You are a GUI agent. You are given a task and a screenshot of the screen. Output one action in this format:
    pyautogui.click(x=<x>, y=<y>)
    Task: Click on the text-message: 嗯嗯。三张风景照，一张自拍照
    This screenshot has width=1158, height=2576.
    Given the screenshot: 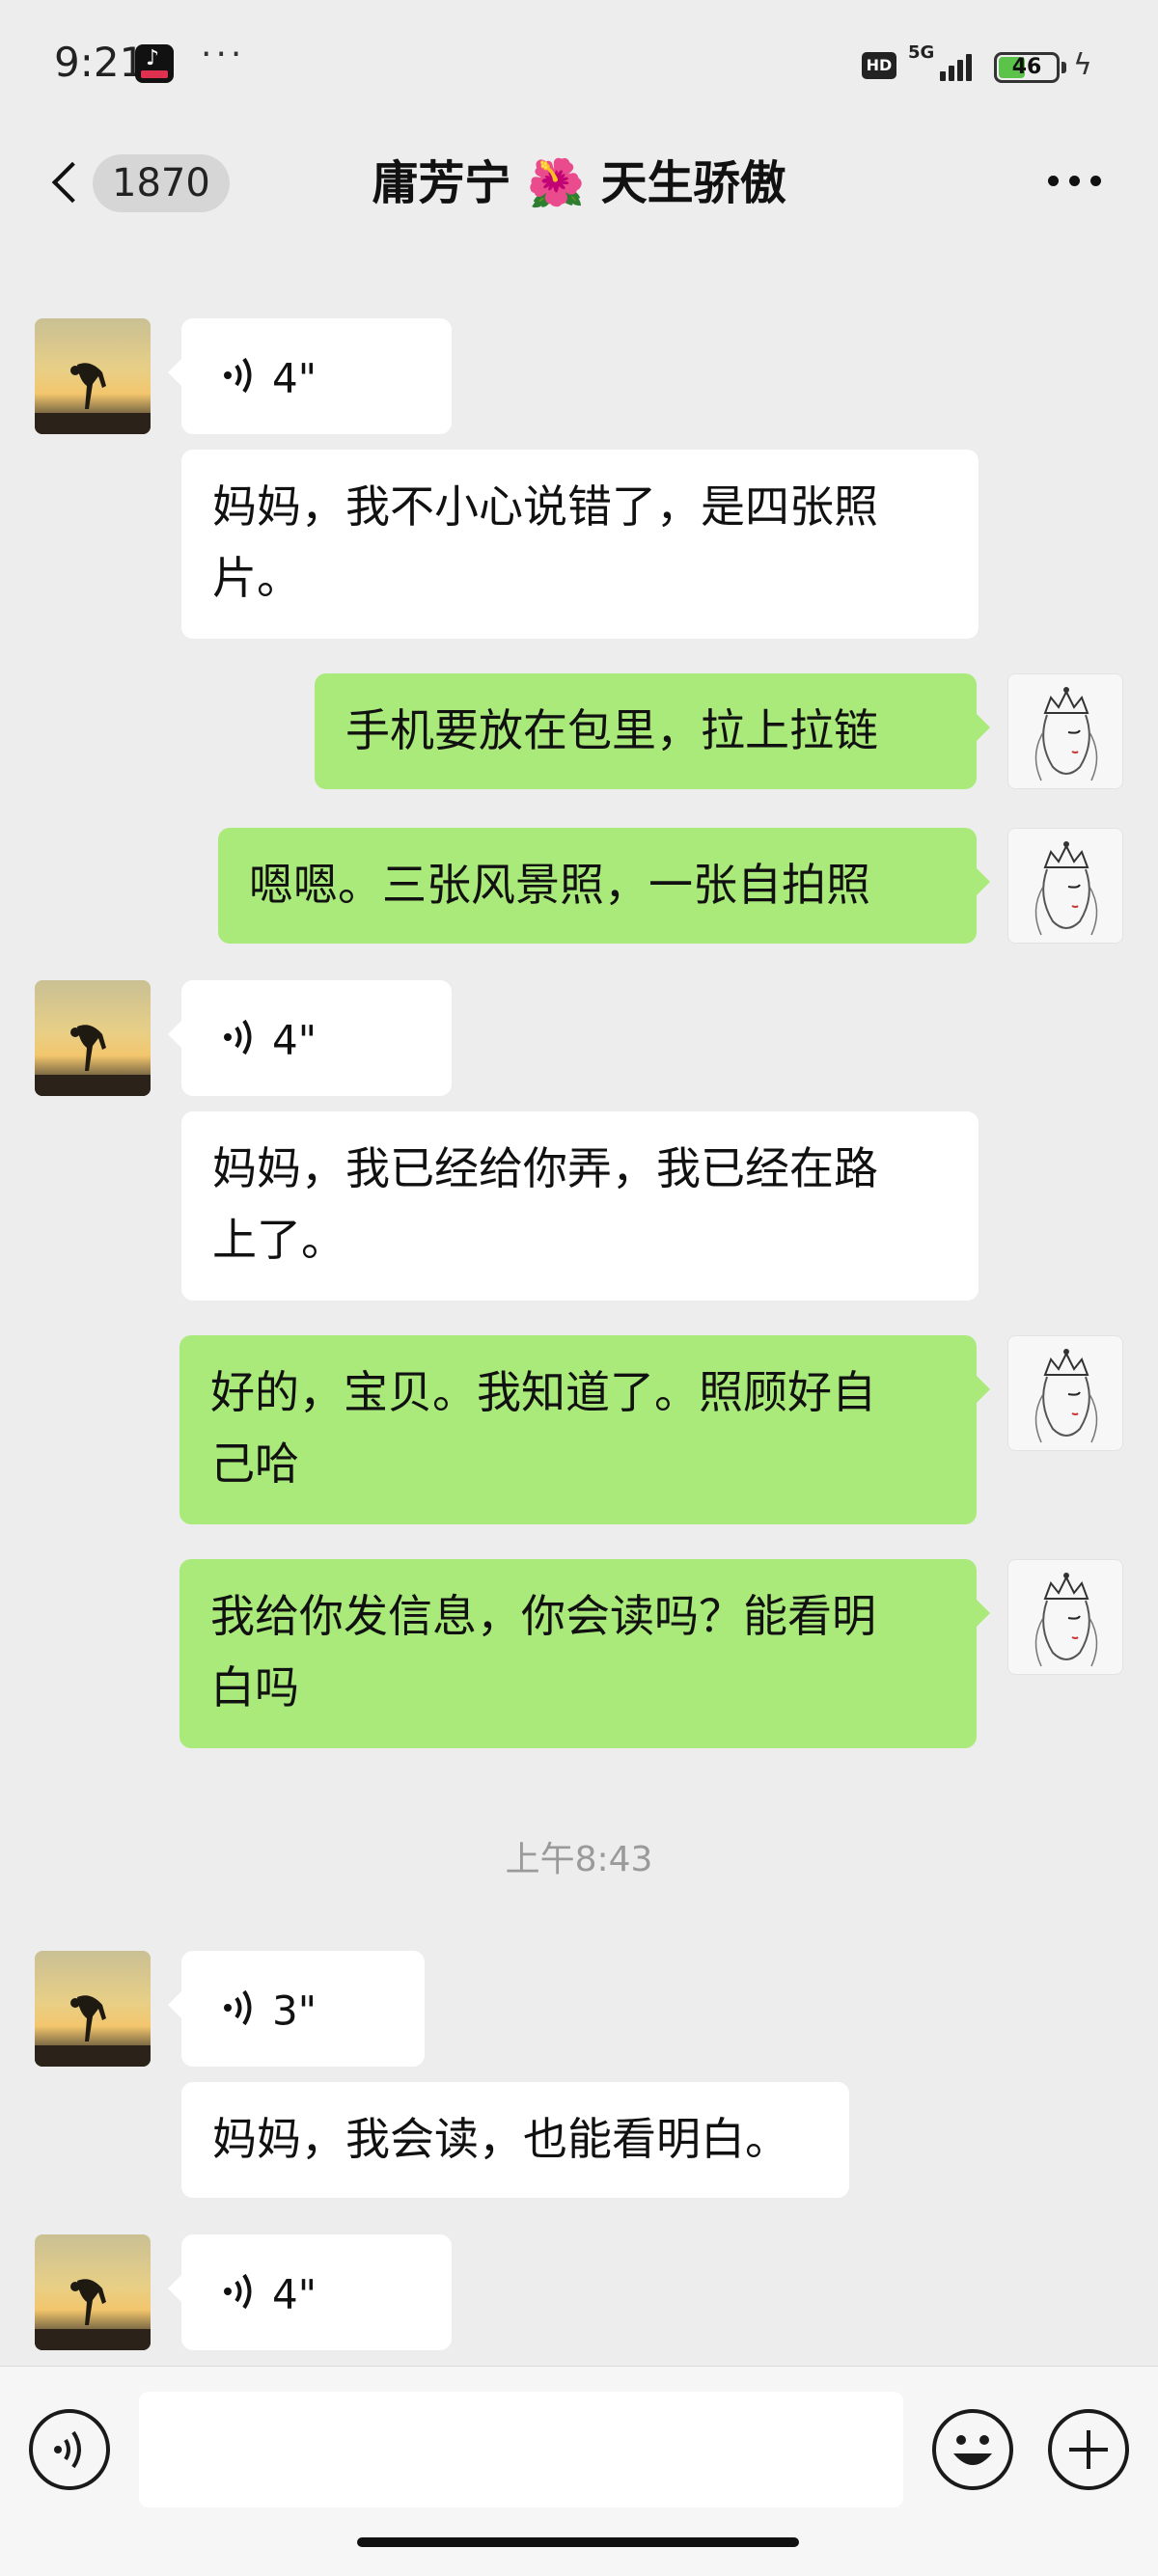 What is the action you would take?
    pyautogui.click(x=604, y=886)
    